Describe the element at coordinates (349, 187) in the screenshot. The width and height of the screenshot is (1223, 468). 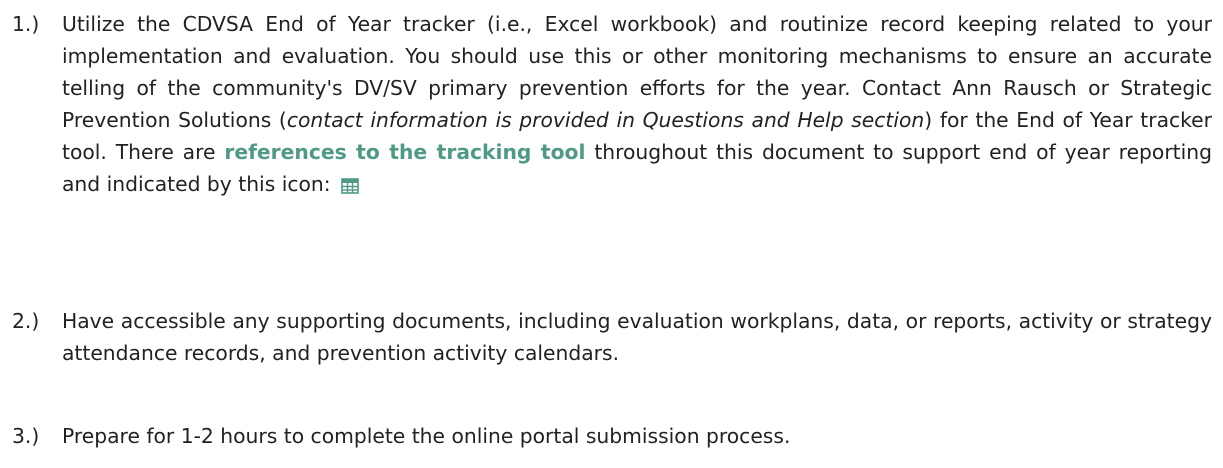
I see `table-grid-icon` at that location.